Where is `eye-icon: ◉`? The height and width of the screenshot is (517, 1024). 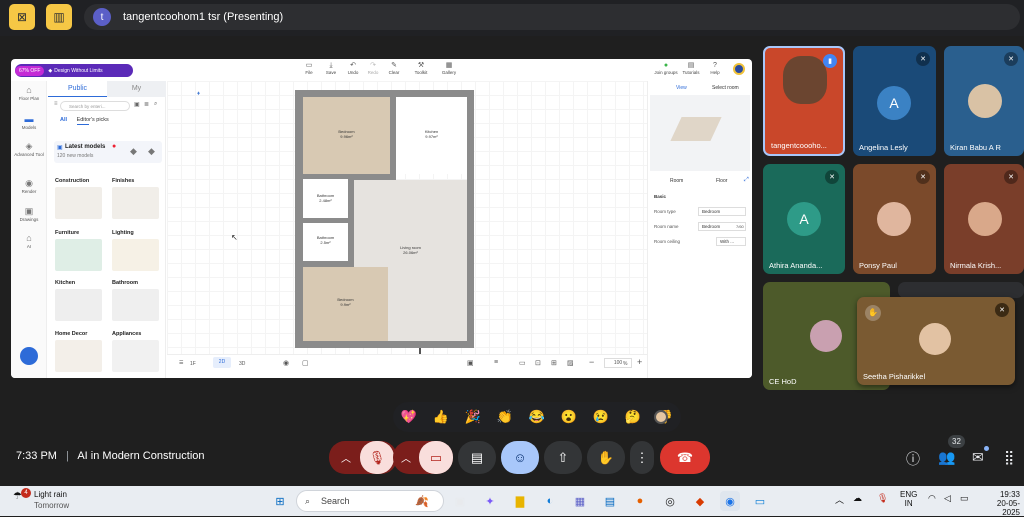 eye-icon: ◉ is located at coordinates (286, 363).